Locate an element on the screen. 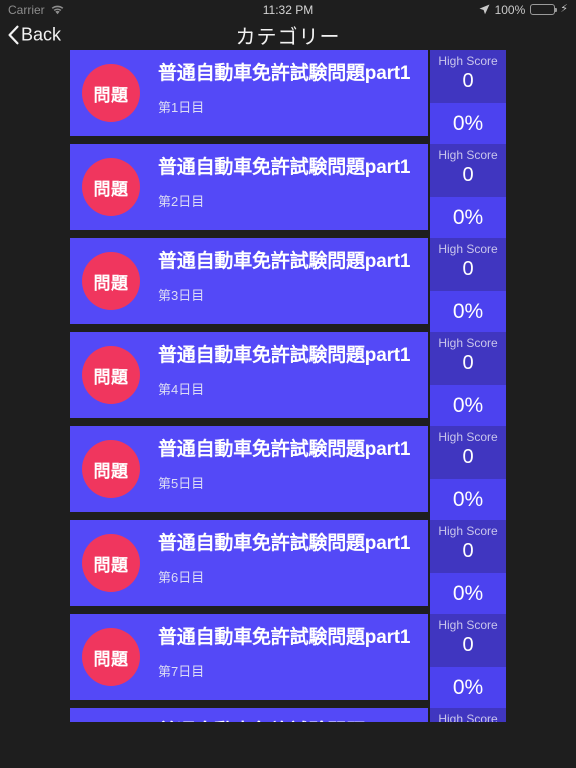 This screenshot has width=576, height=768. card-subtitle: 第3日目 is located at coordinates (181, 295).